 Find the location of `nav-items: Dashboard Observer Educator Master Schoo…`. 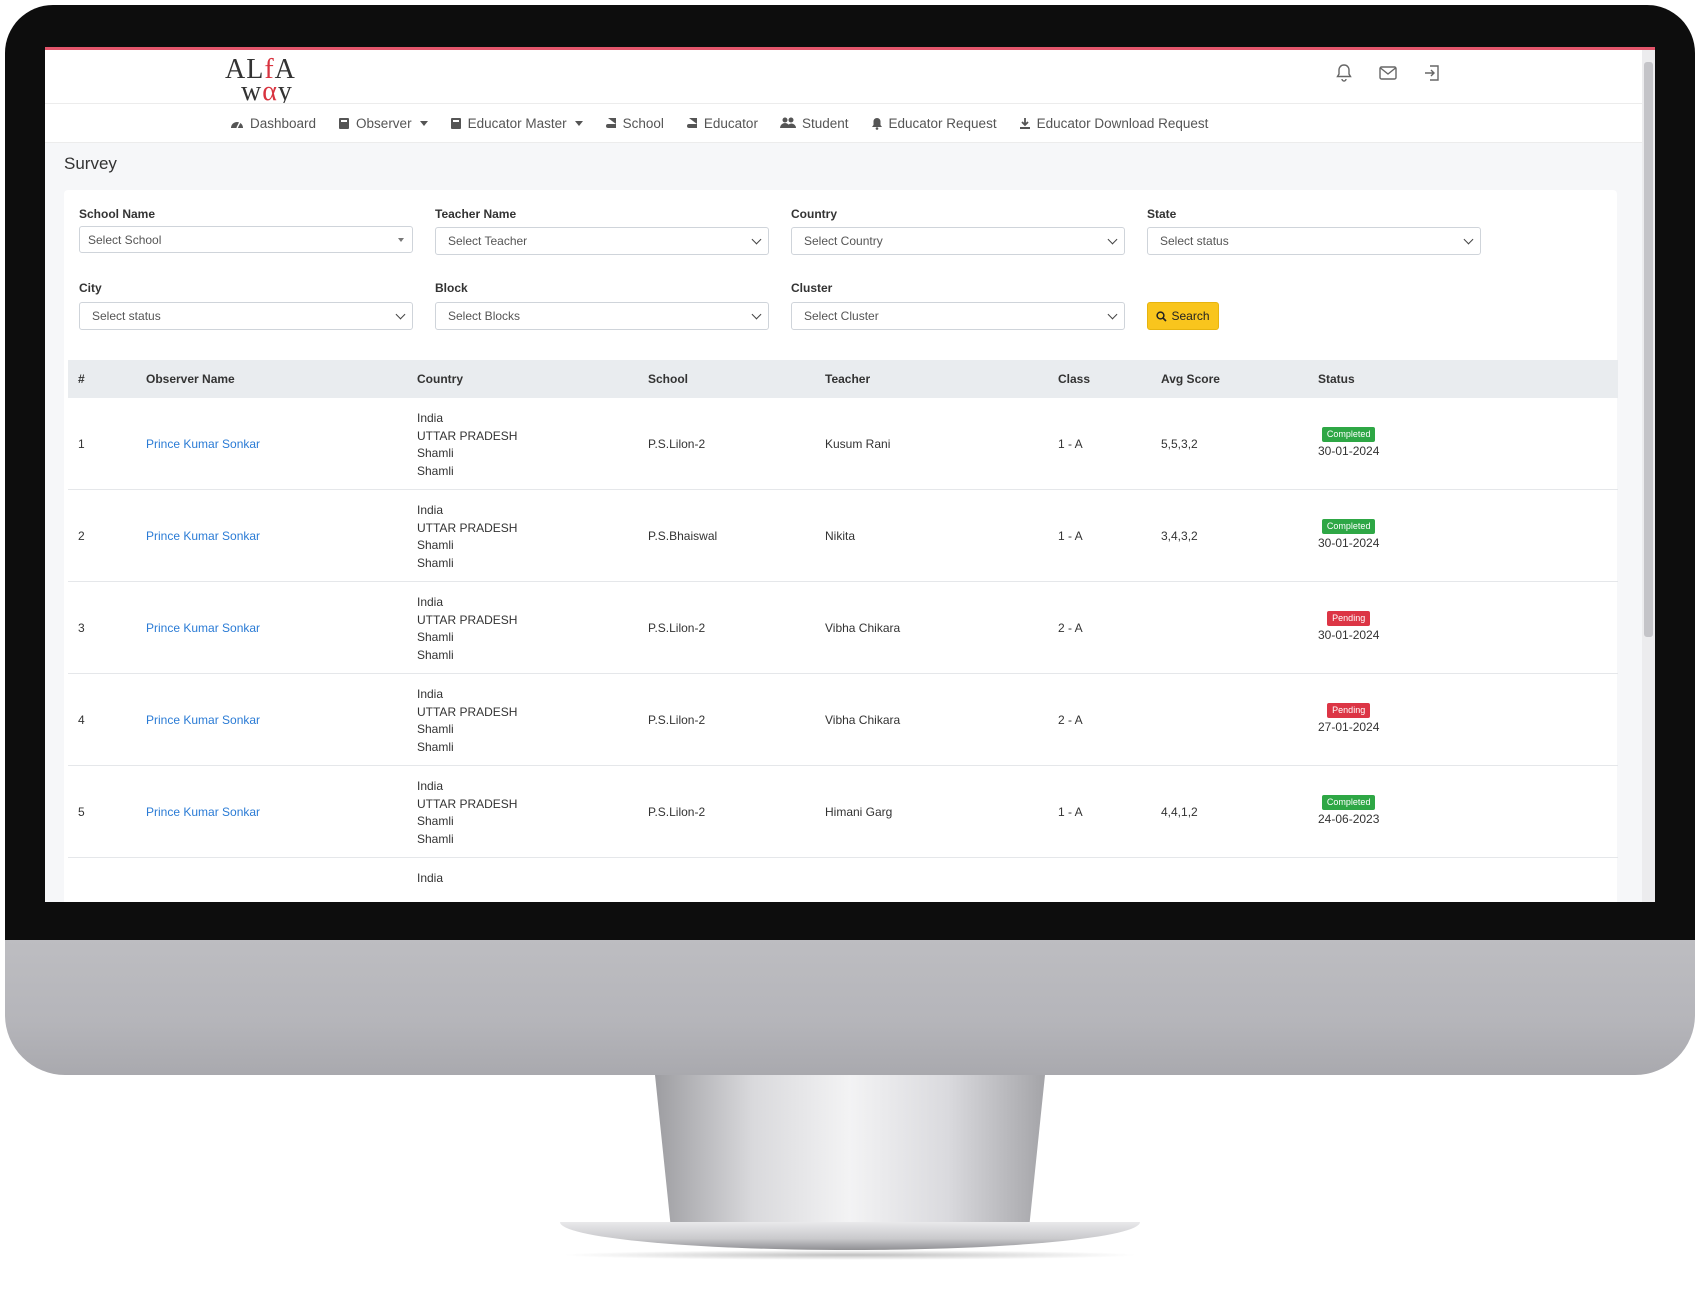

nav-items: Dashboard Observer Educator Master Schoo… is located at coordinates (719, 123).